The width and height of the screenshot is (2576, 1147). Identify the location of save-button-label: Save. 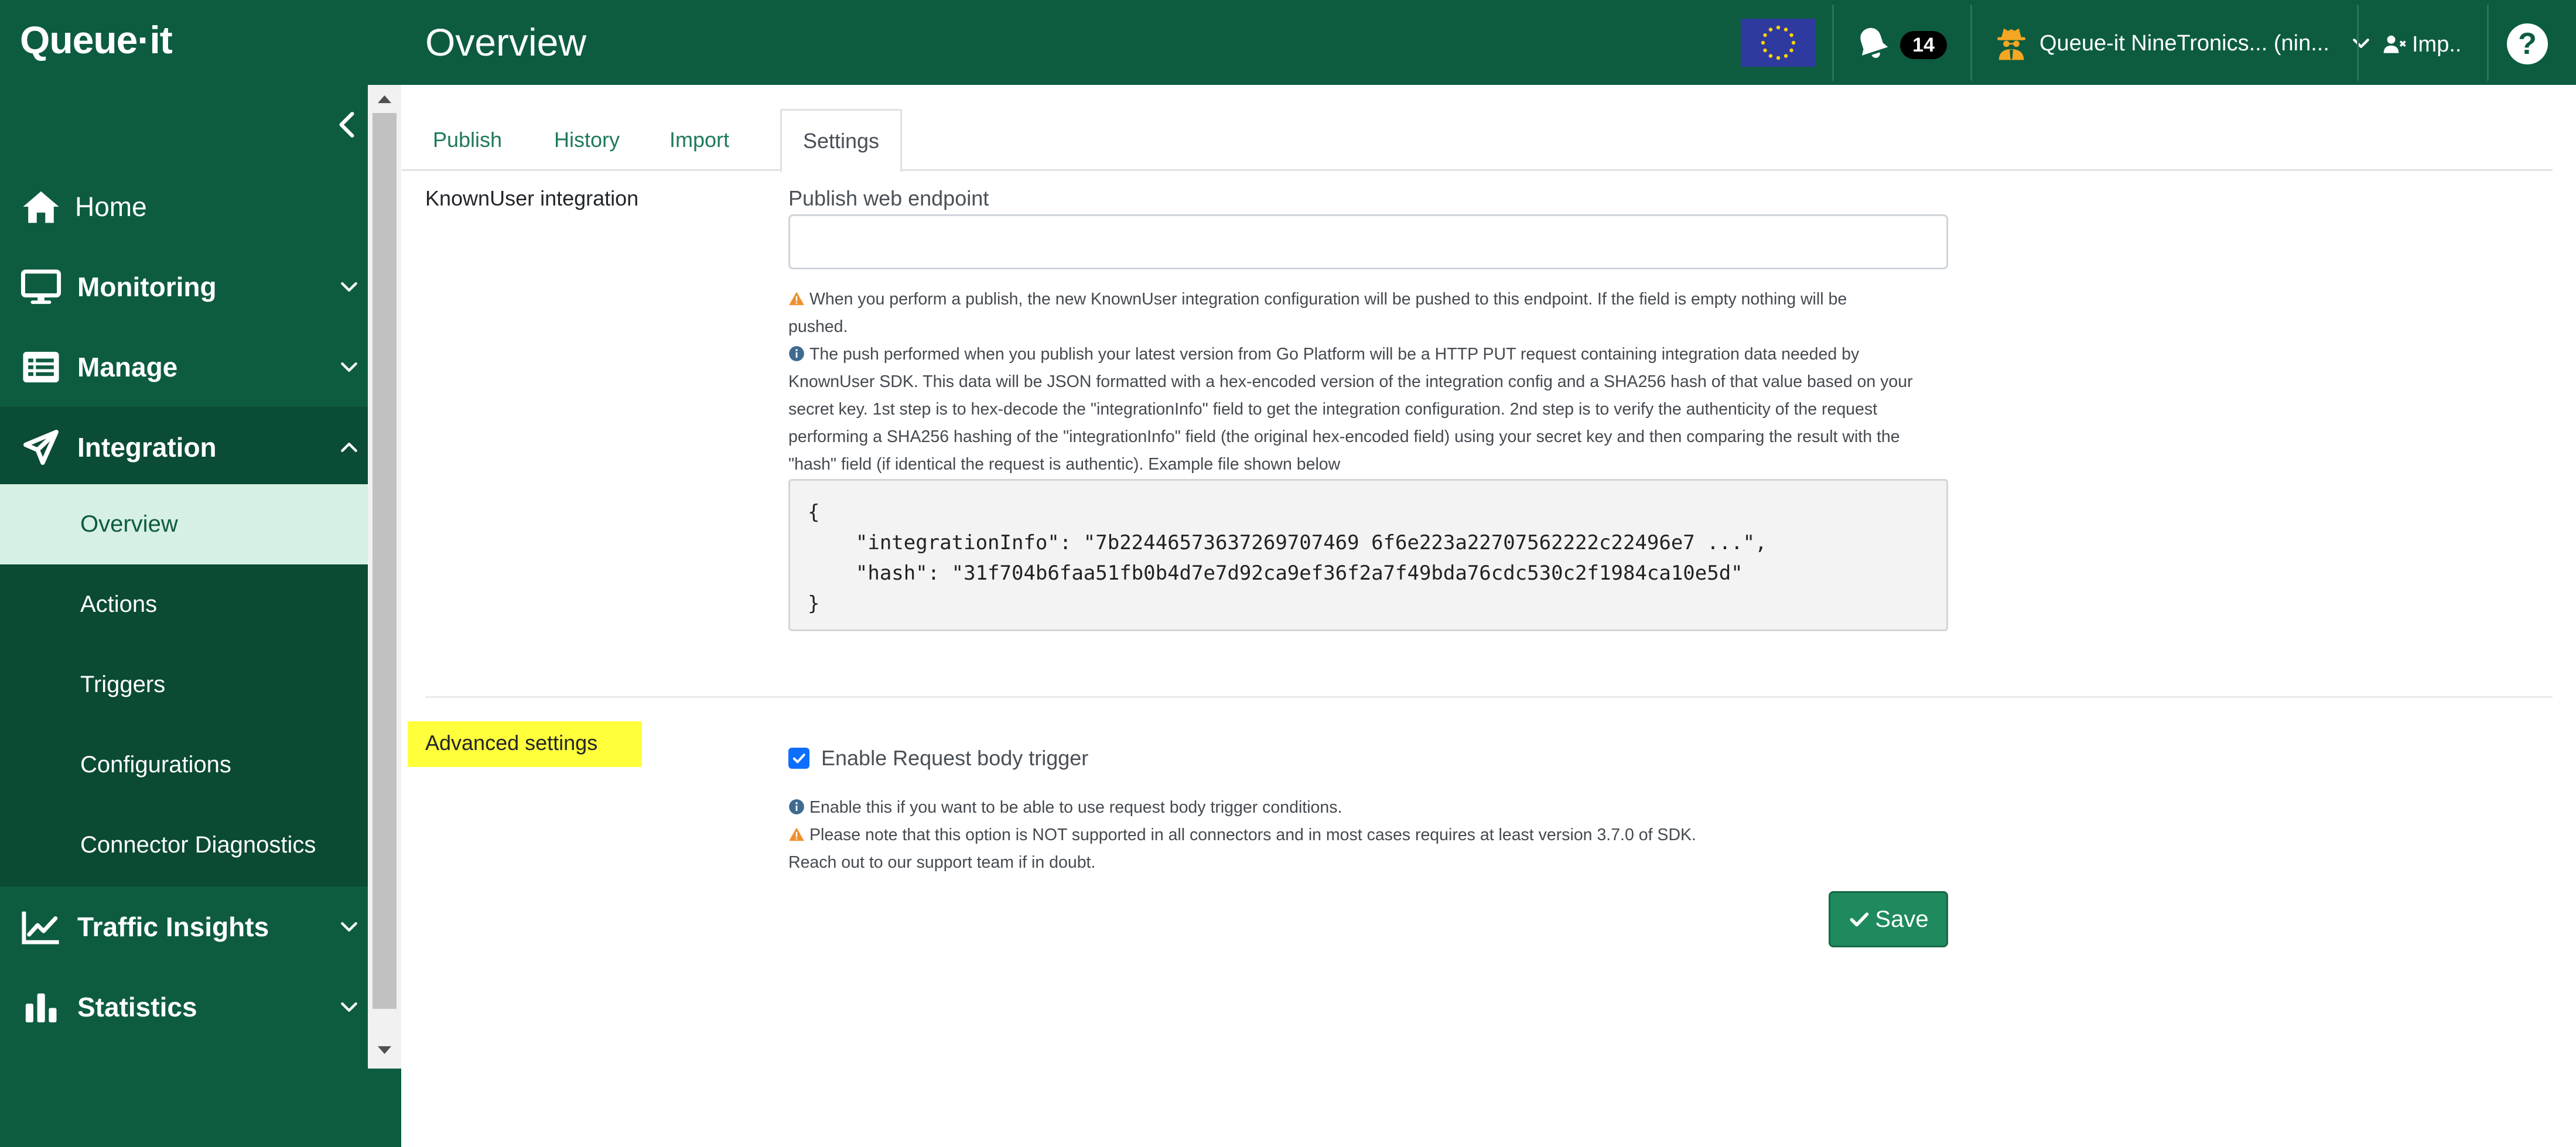
(1902, 919).